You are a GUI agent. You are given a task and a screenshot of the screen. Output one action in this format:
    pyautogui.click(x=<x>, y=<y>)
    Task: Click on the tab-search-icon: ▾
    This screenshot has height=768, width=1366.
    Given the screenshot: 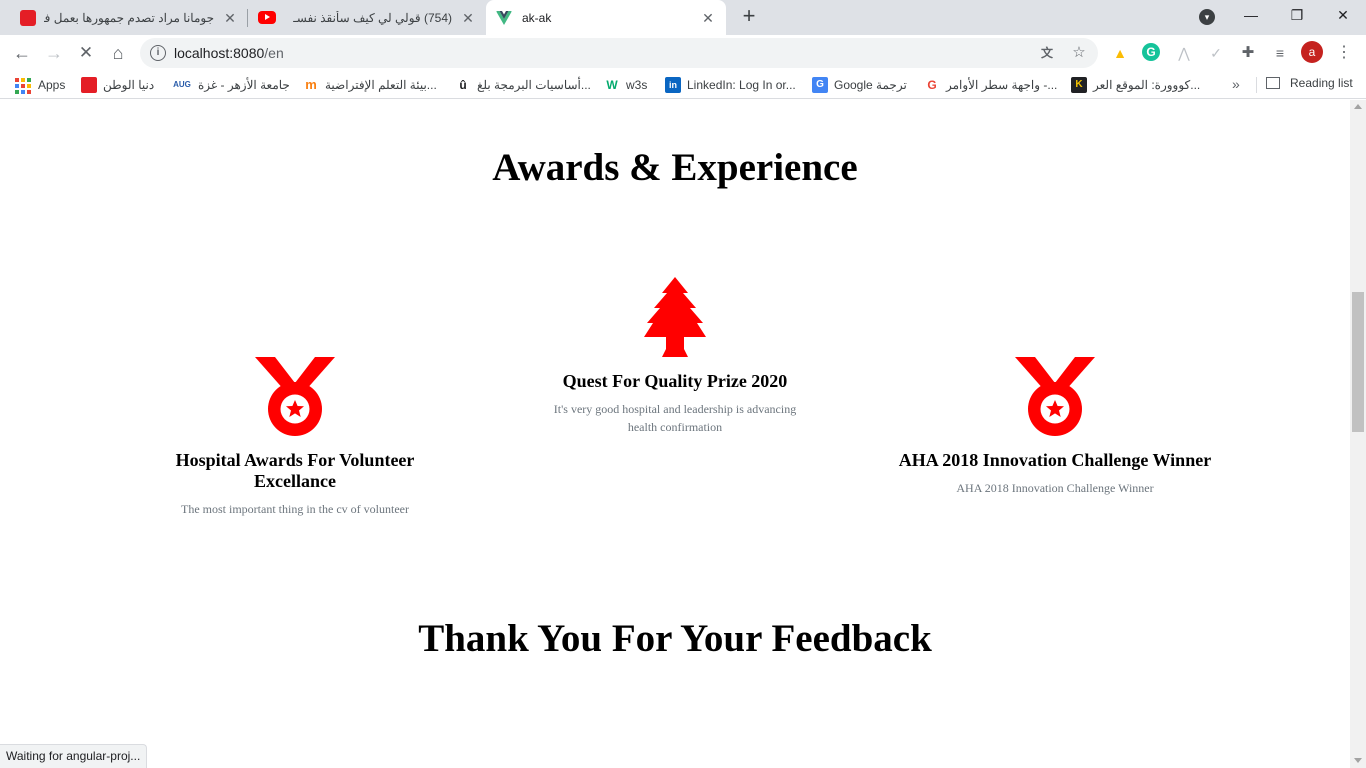 What is the action you would take?
    pyautogui.click(x=1207, y=17)
    